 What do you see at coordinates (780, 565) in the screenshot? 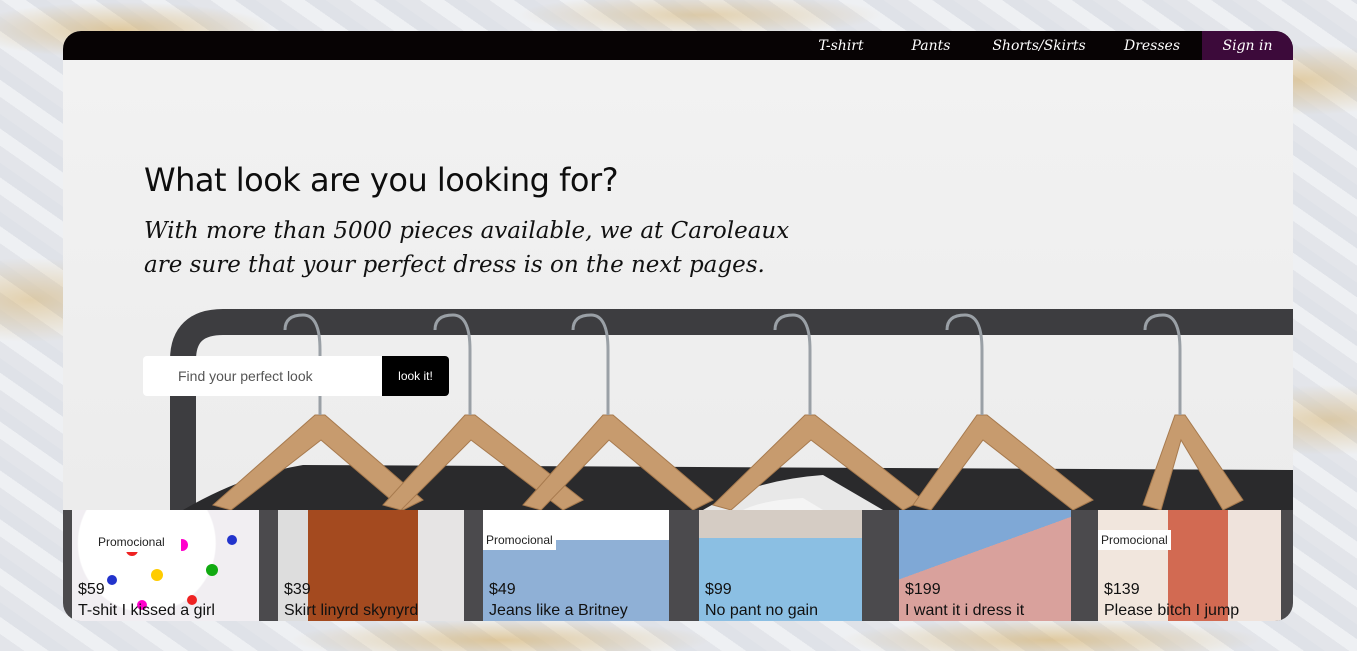
I see `product-card: $99 No pant no gain` at bounding box center [780, 565].